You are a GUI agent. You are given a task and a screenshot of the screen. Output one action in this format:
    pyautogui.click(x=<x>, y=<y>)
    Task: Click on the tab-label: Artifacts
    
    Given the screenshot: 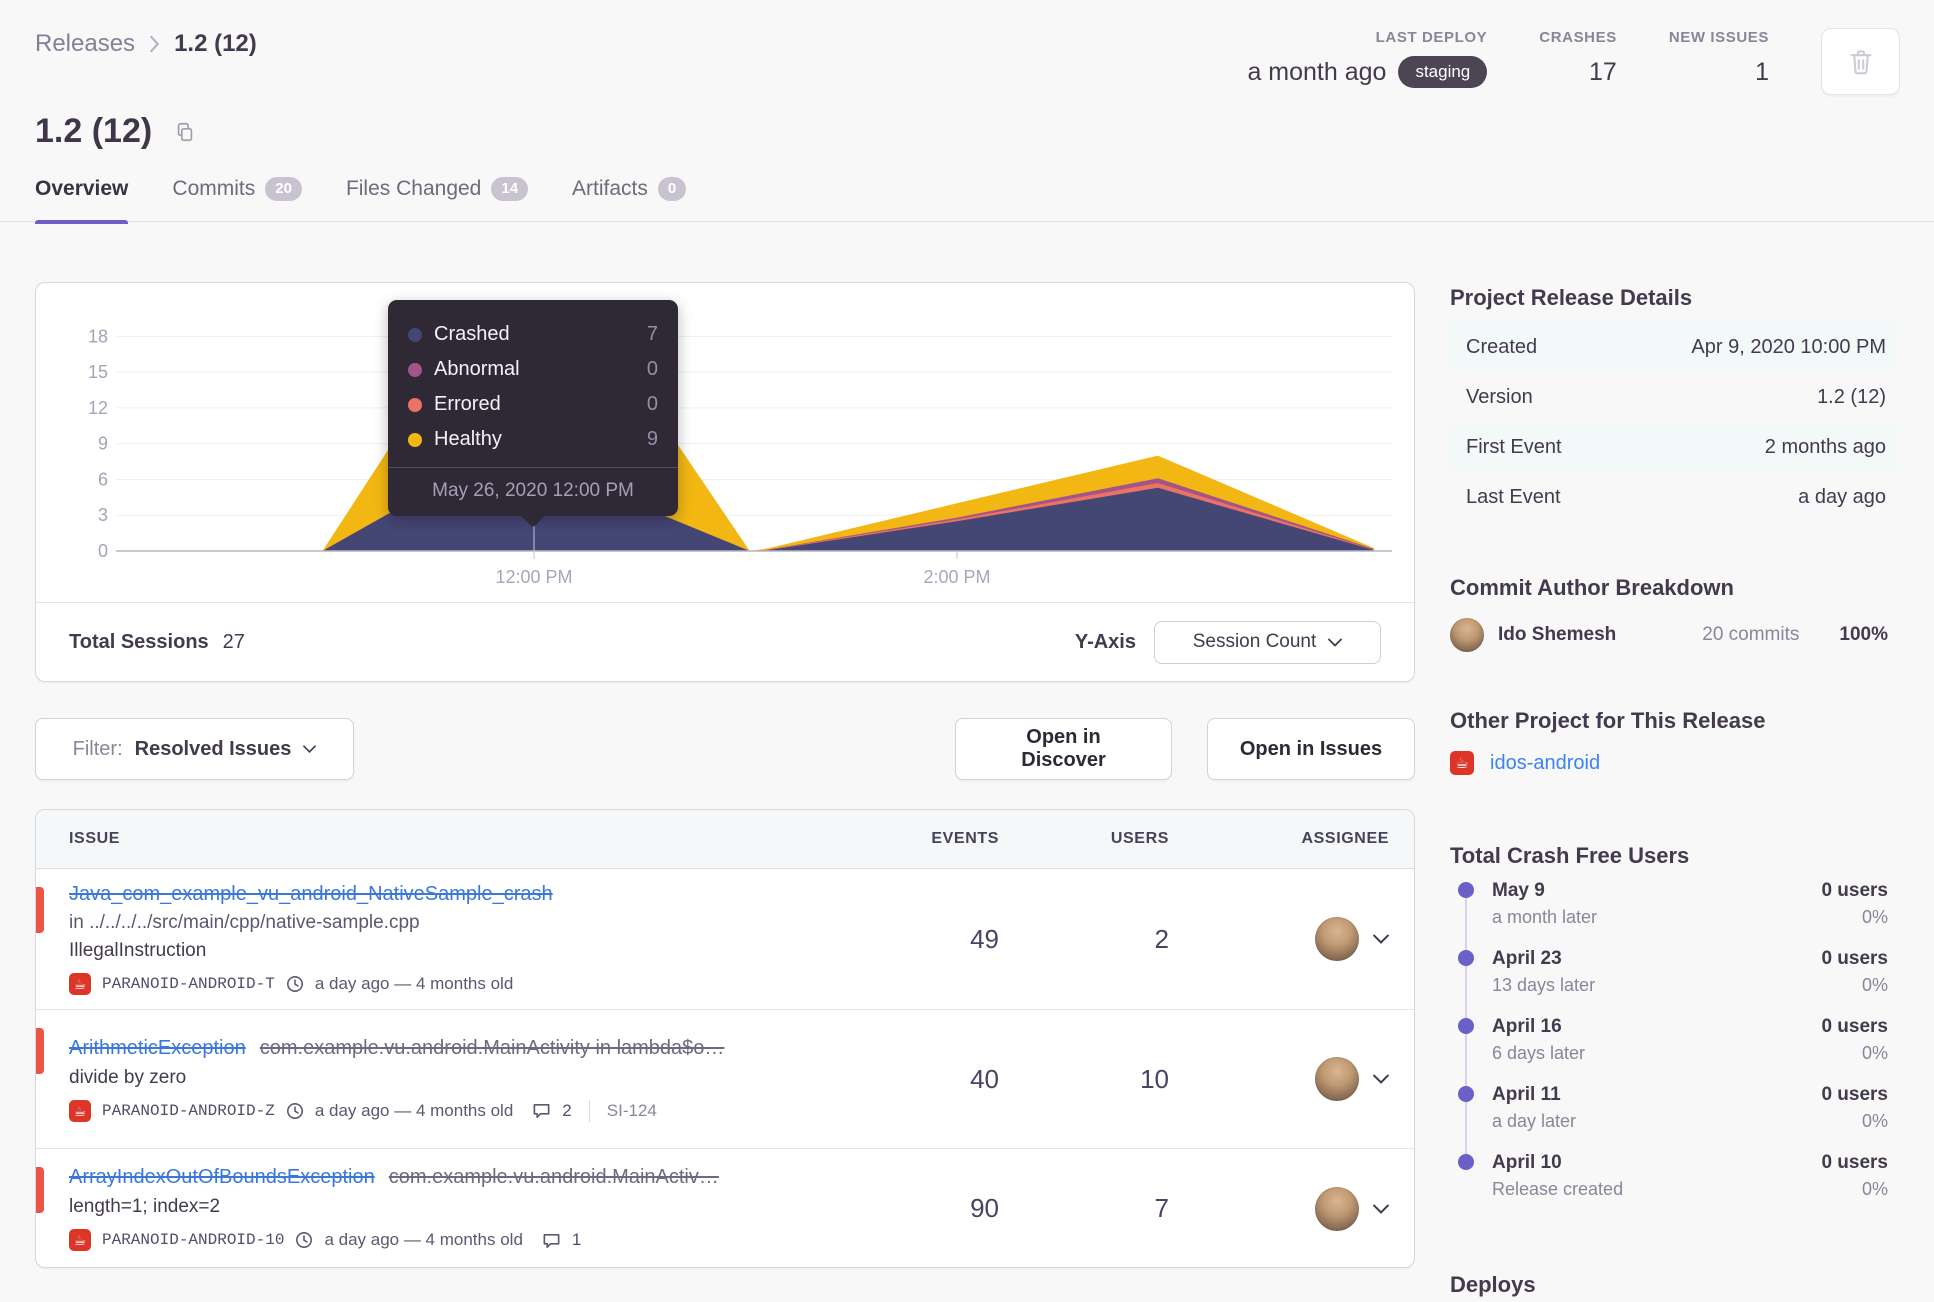 What is the action you would take?
    pyautogui.click(x=610, y=188)
    